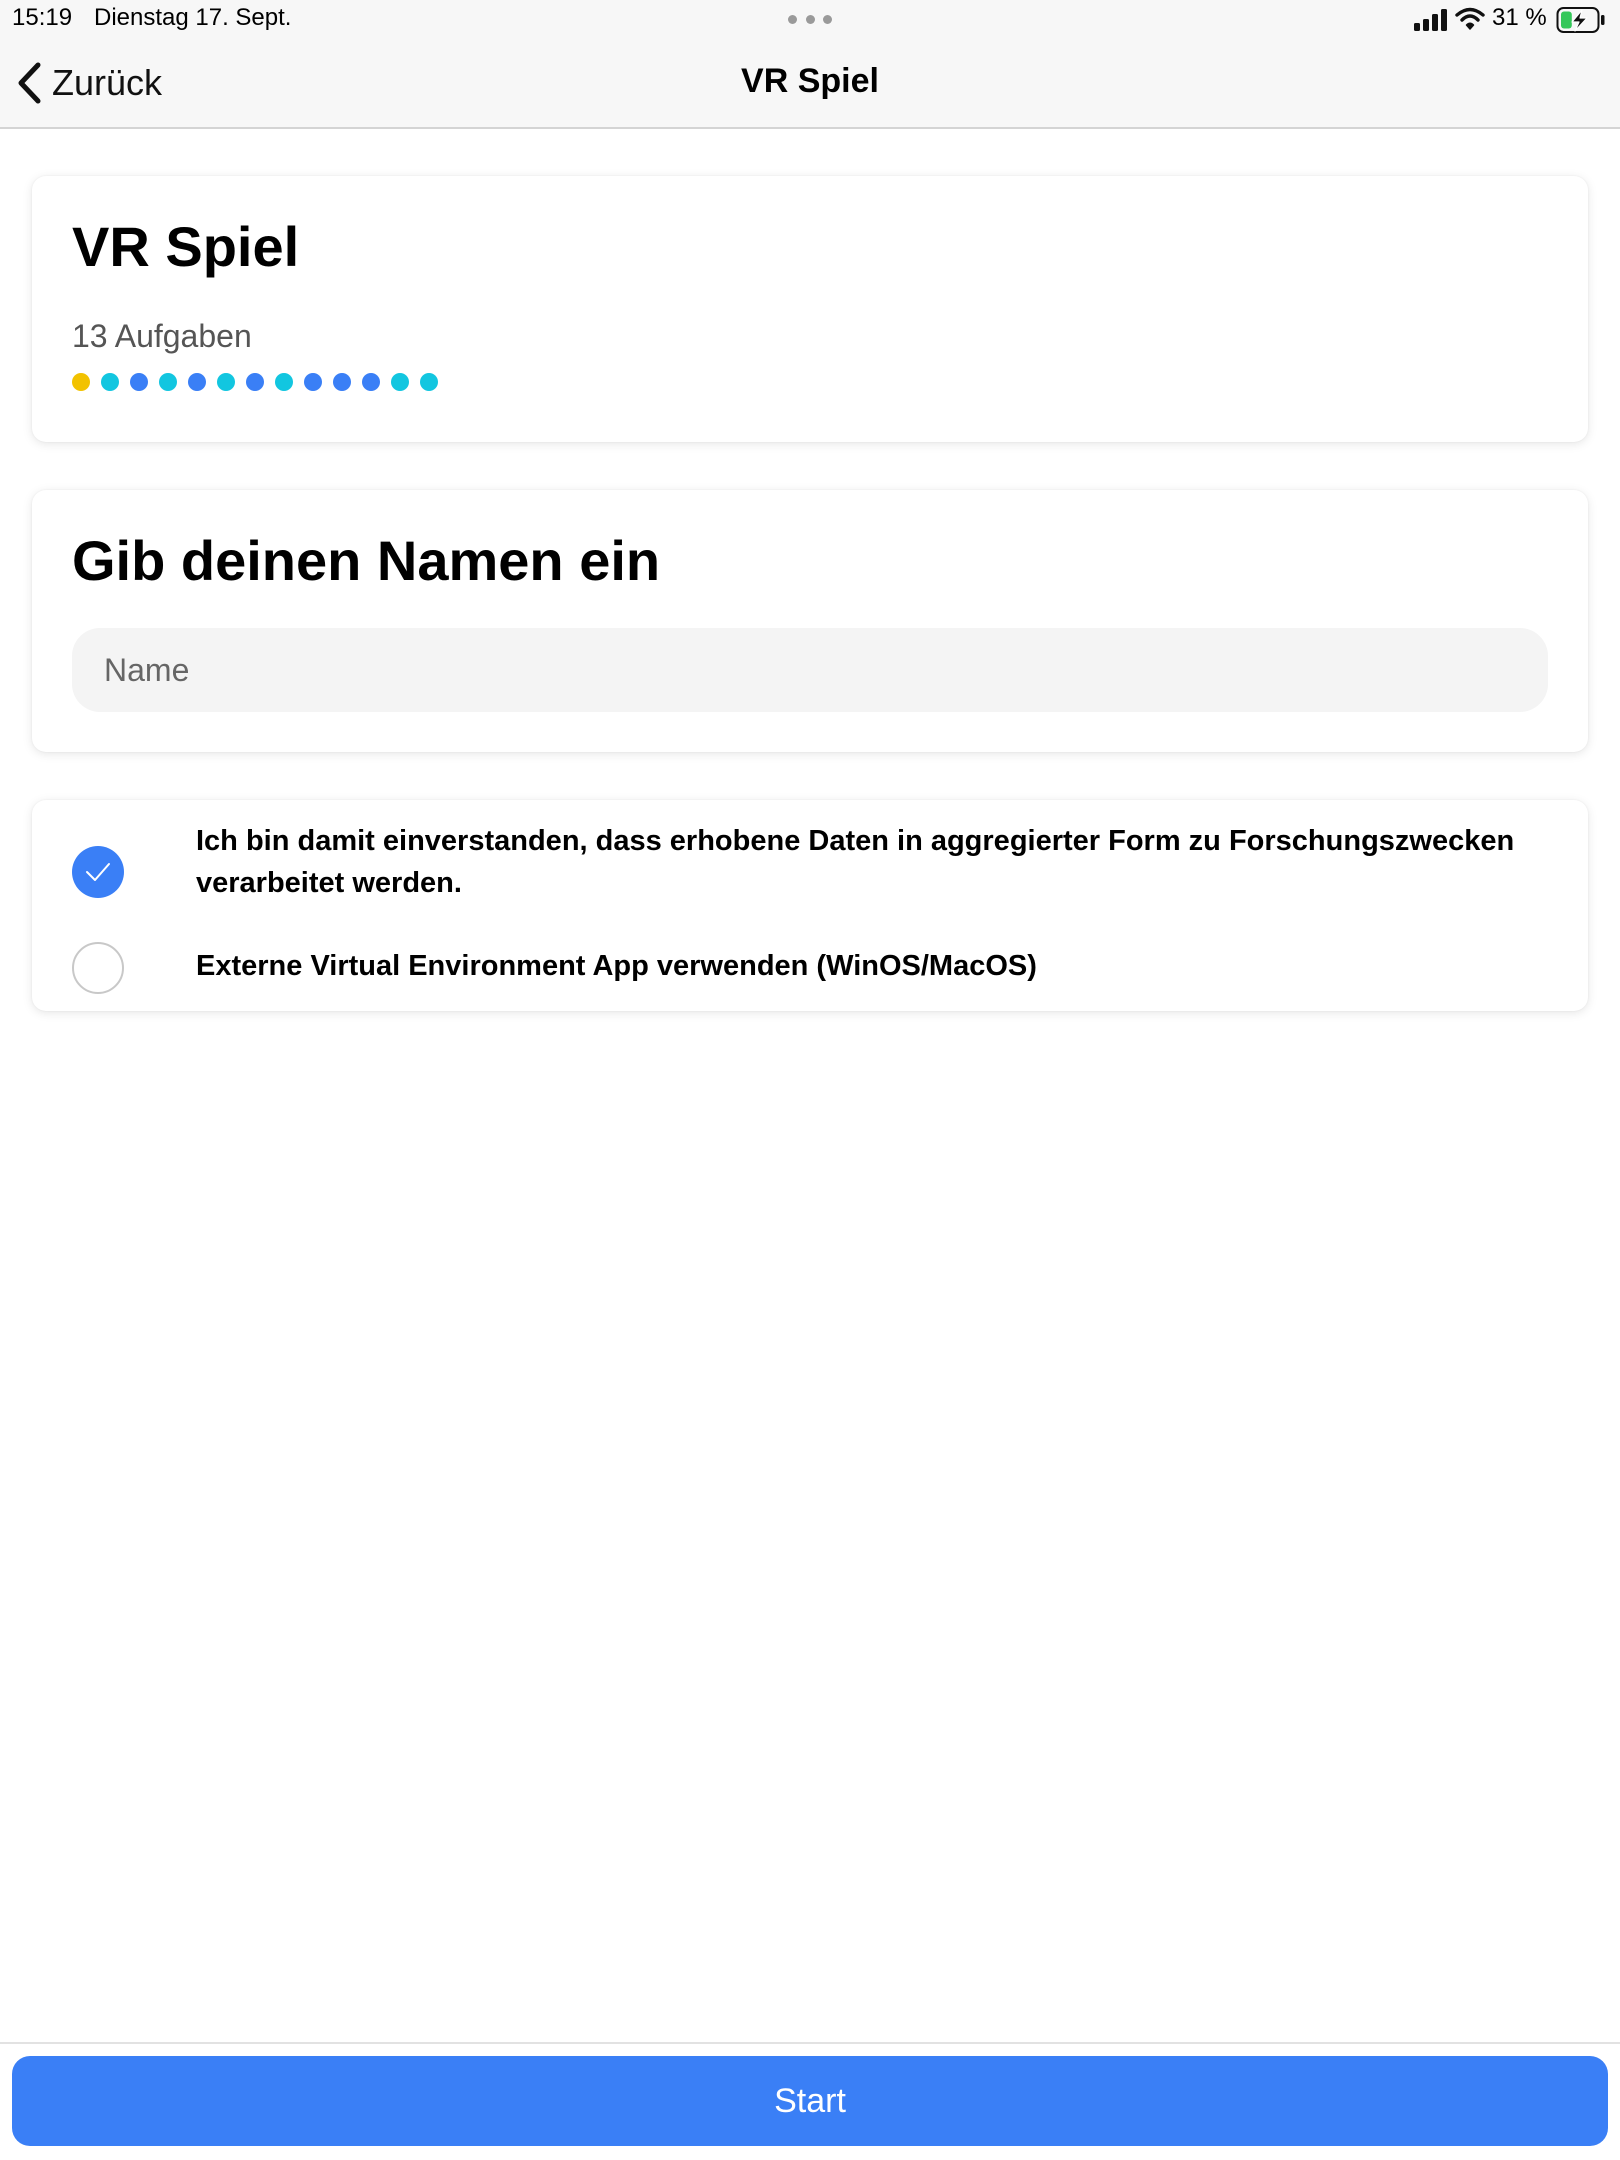 The height and width of the screenshot is (2160, 1620). Describe the element at coordinates (186, 246) in the screenshot. I see `game-title: VR Spiel` at that location.